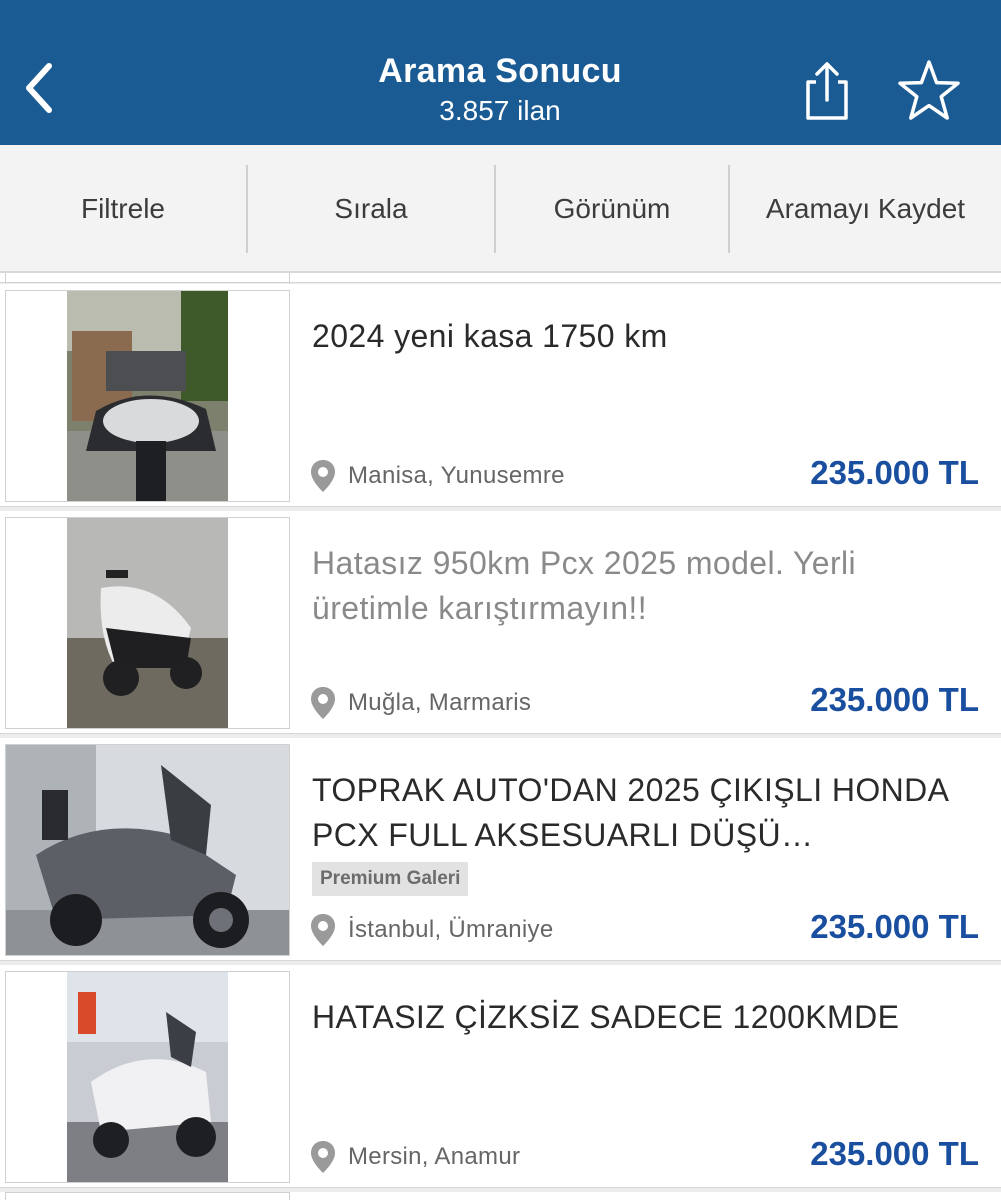 The height and width of the screenshot is (1200, 1001). What do you see at coordinates (371, 209) in the screenshot?
I see `sort-button: Sırala` at bounding box center [371, 209].